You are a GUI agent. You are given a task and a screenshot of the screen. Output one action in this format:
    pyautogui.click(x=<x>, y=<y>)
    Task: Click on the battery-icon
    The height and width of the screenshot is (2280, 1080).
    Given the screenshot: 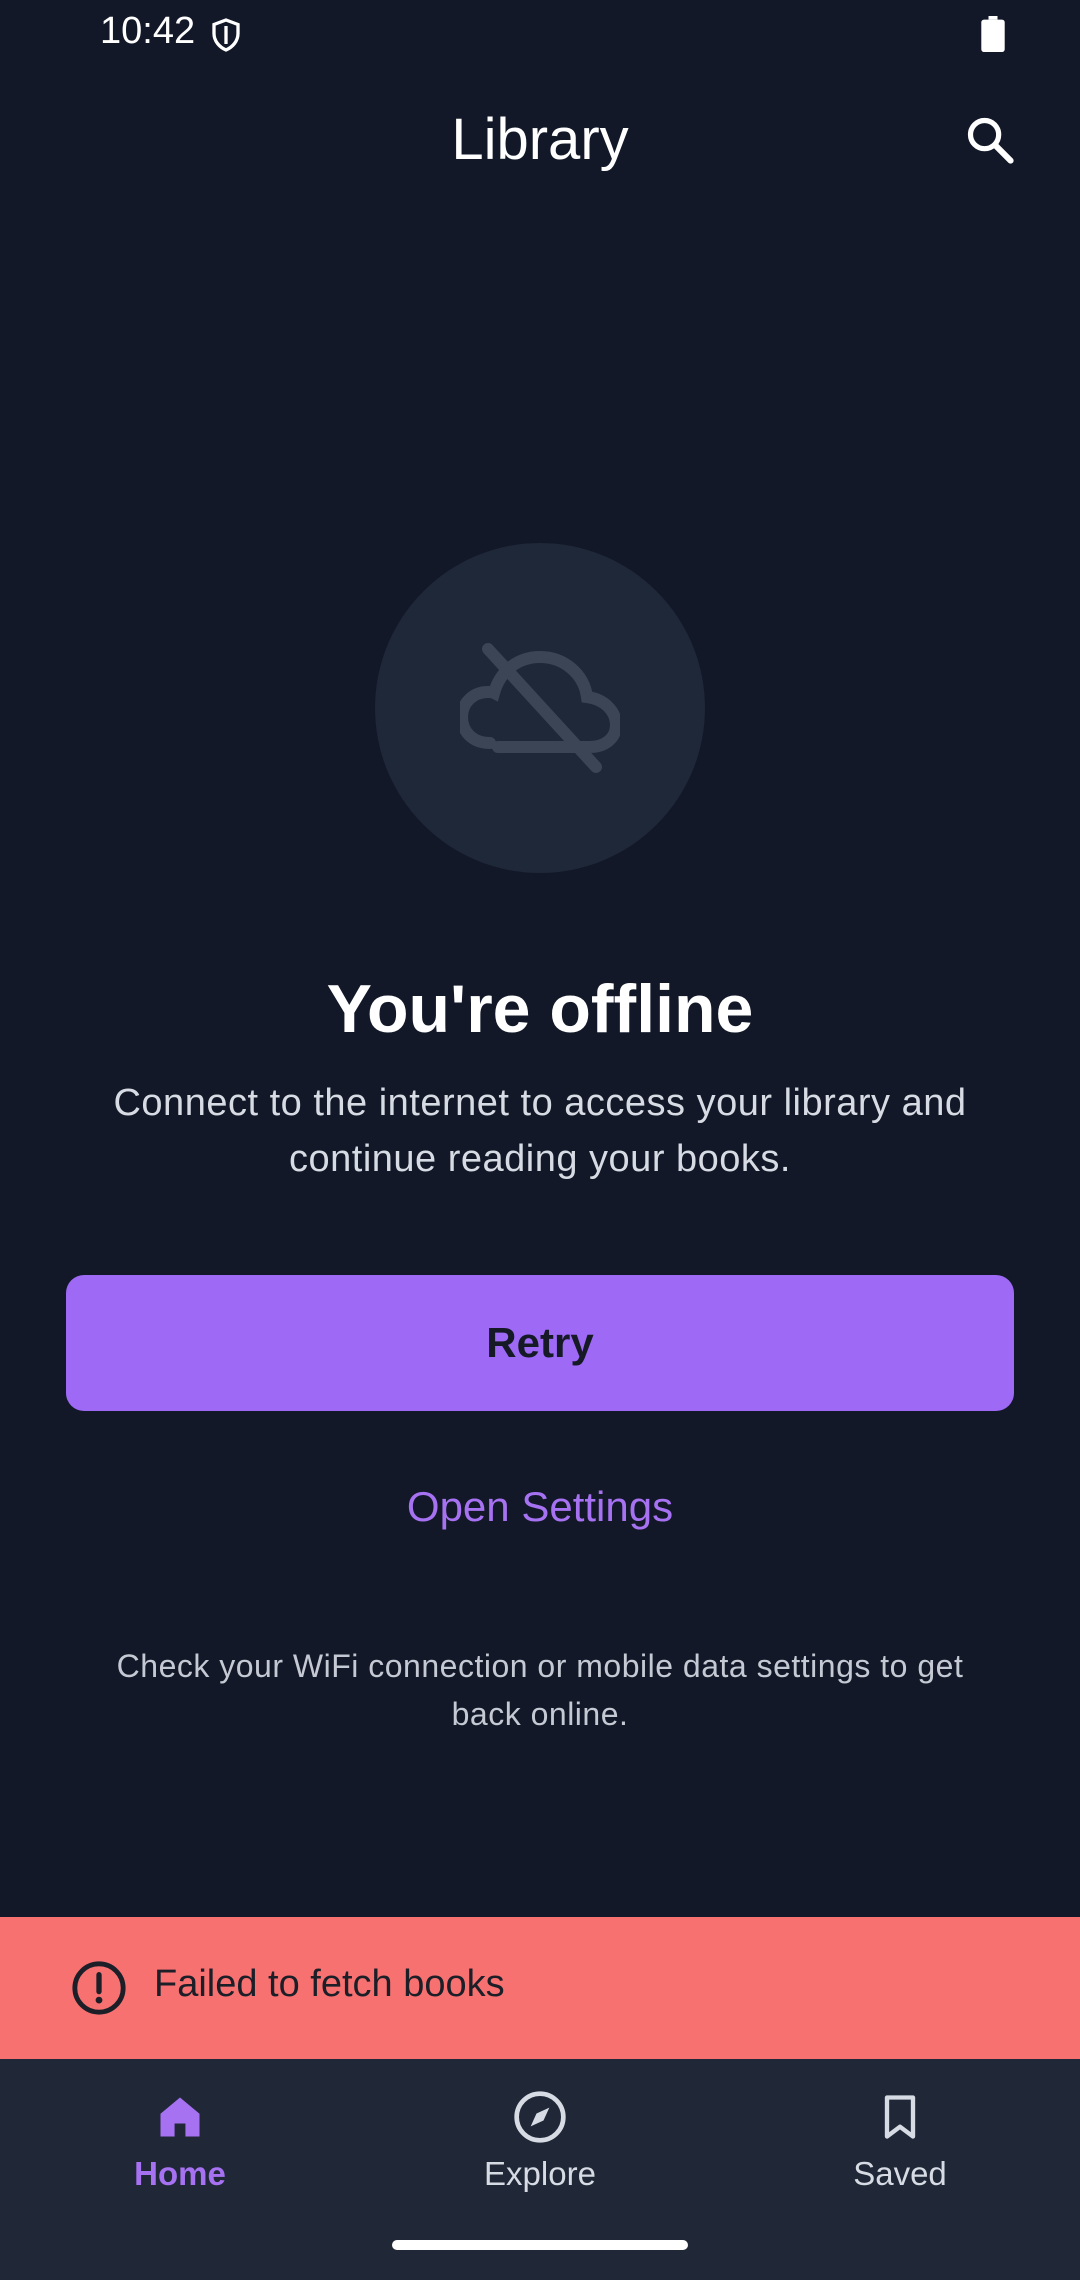 What is the action you would take?
    pyautogui.click(x=993, y=34)
    